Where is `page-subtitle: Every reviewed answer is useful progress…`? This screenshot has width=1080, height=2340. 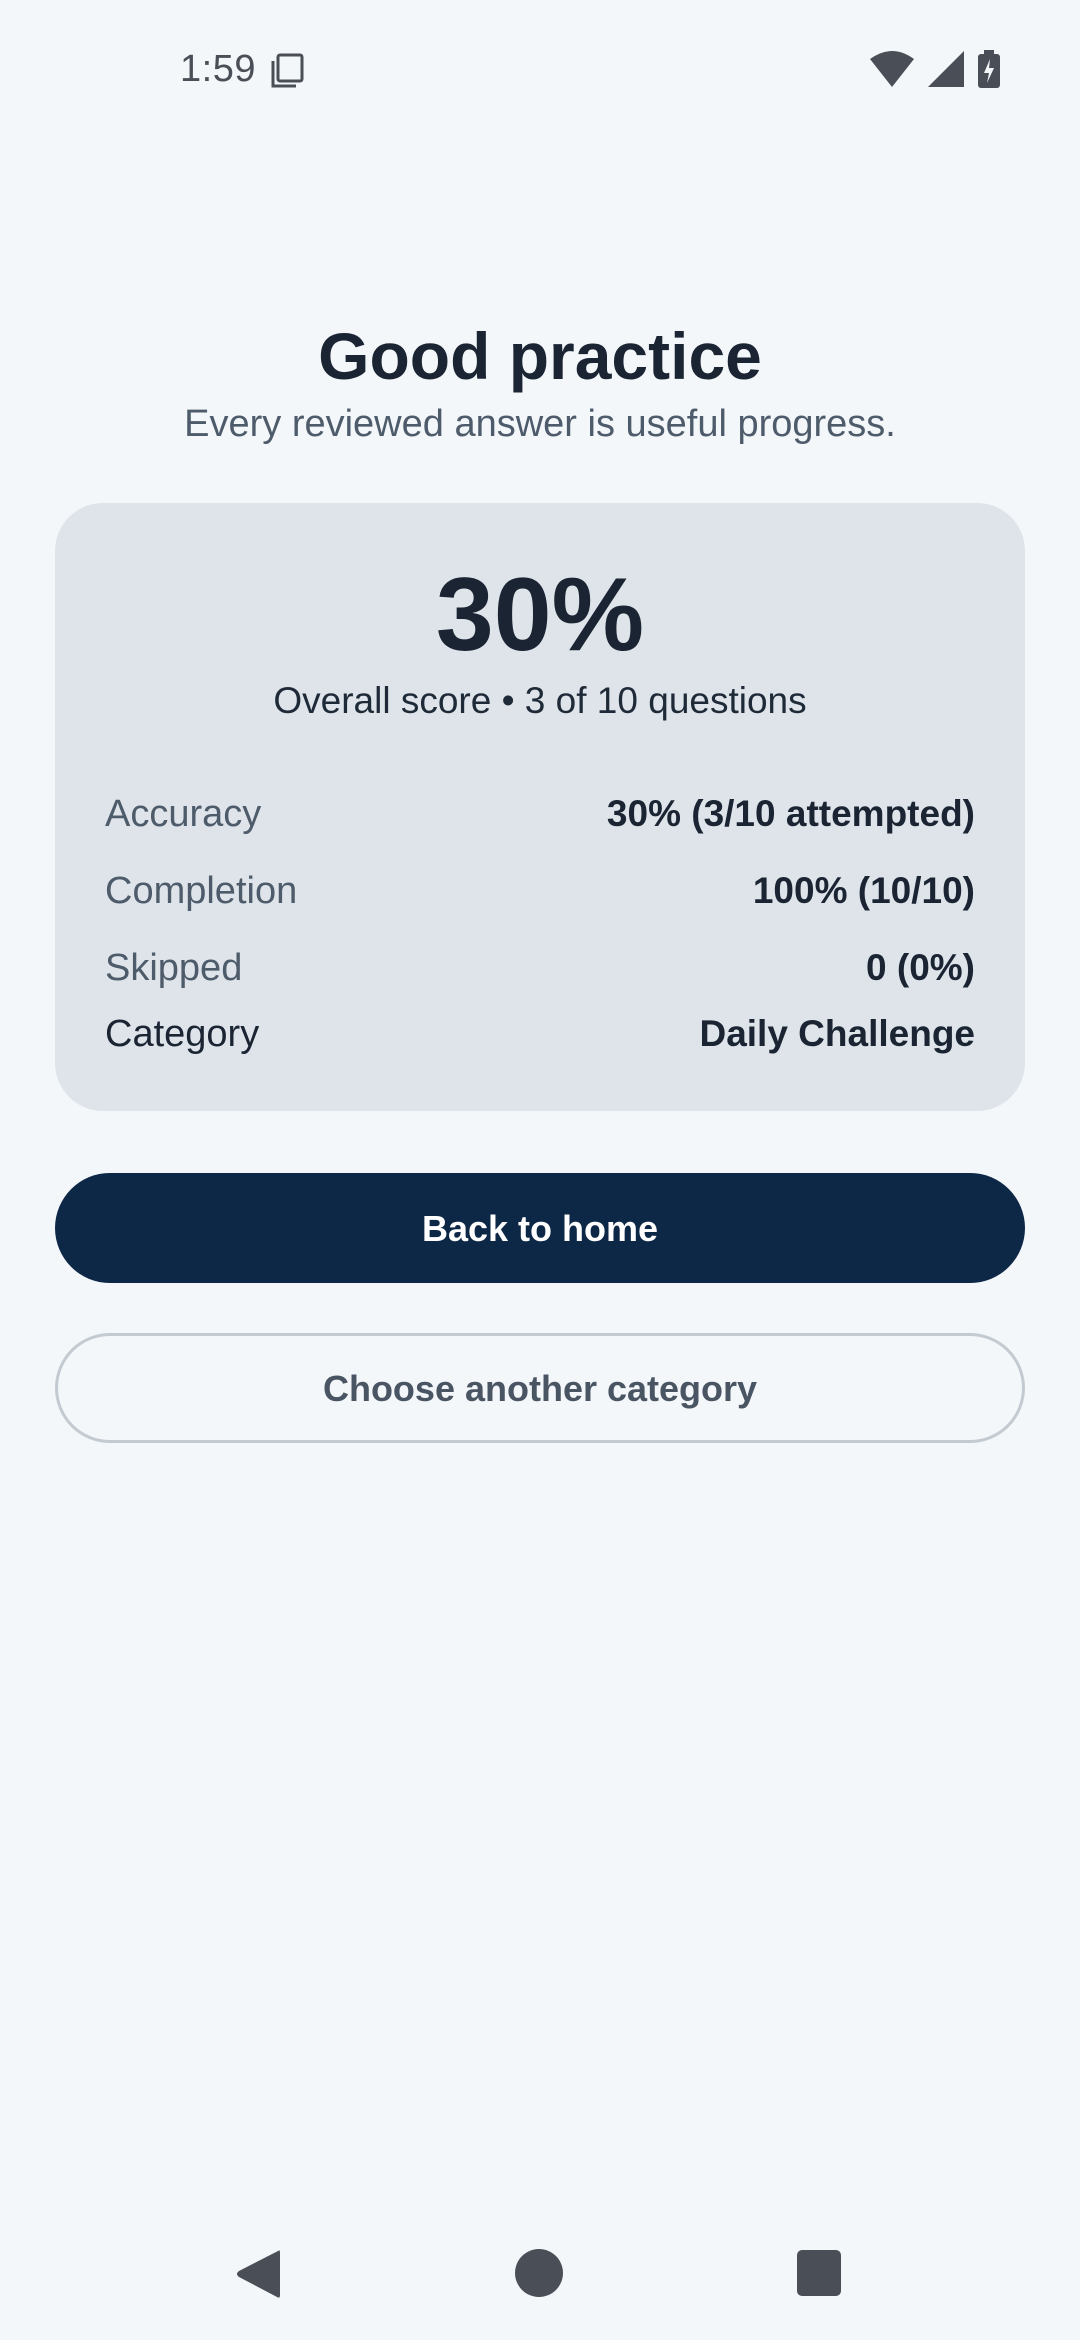
page-subtitle: Every reviewed answer is useful progress… is located at coordinates (540, 424).